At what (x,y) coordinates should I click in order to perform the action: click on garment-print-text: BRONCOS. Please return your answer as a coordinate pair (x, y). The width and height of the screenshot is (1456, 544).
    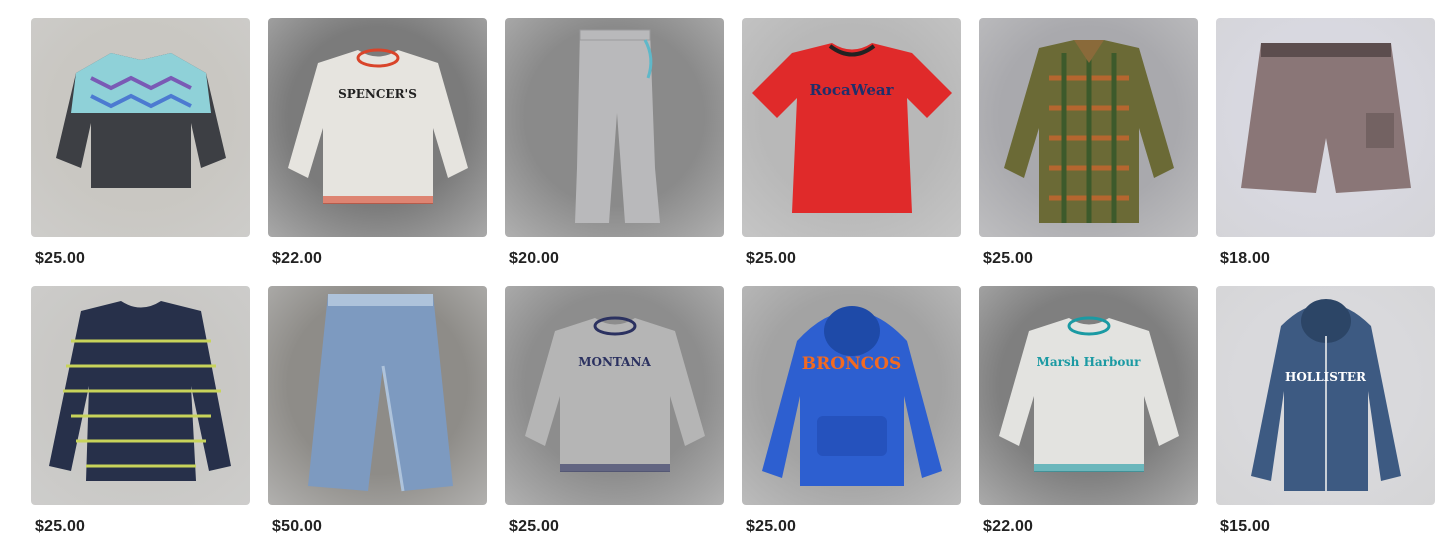
    Looking at the image, I should click on (851, 364).